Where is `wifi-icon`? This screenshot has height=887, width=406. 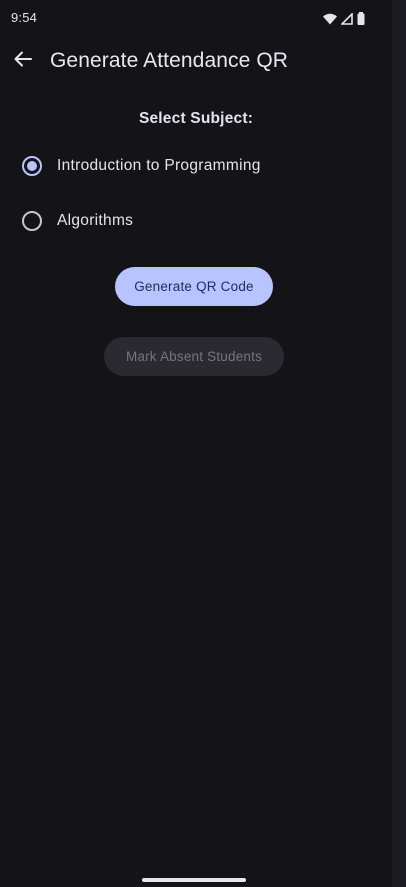
wifi-icon is located at coordinates (330, 19).